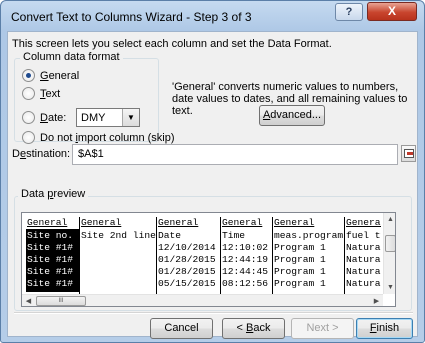 This screenshot has width=425, height=343. Describe the element at coordinates (28, 117) in the screenshot. I see `radio-date-indicator` at that location.